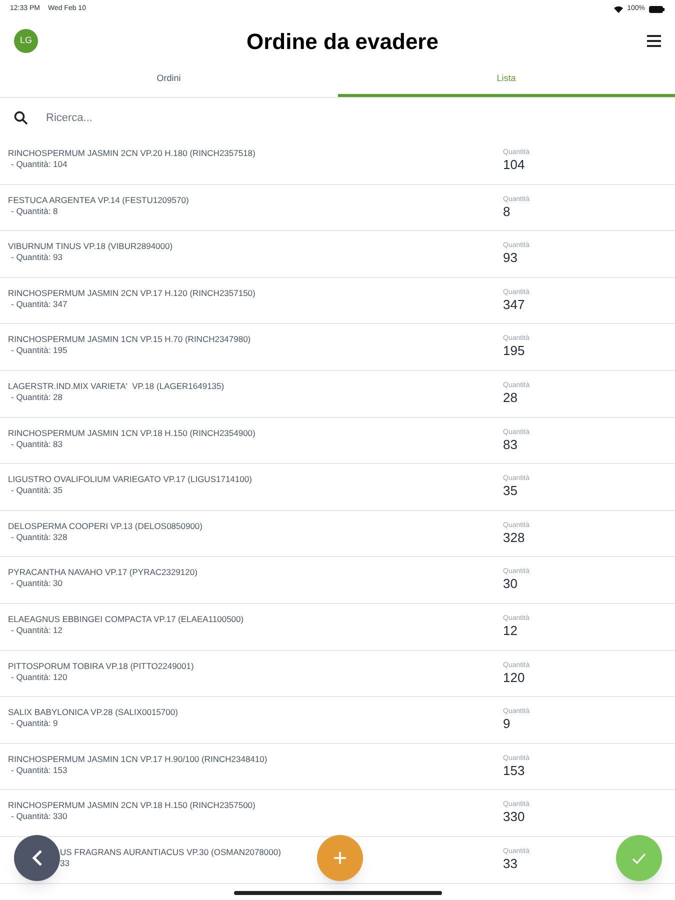 This screenshot has width=675, height=900. I want to click on item-quantity-detail: - Quantità: 104, so click(39, 164).